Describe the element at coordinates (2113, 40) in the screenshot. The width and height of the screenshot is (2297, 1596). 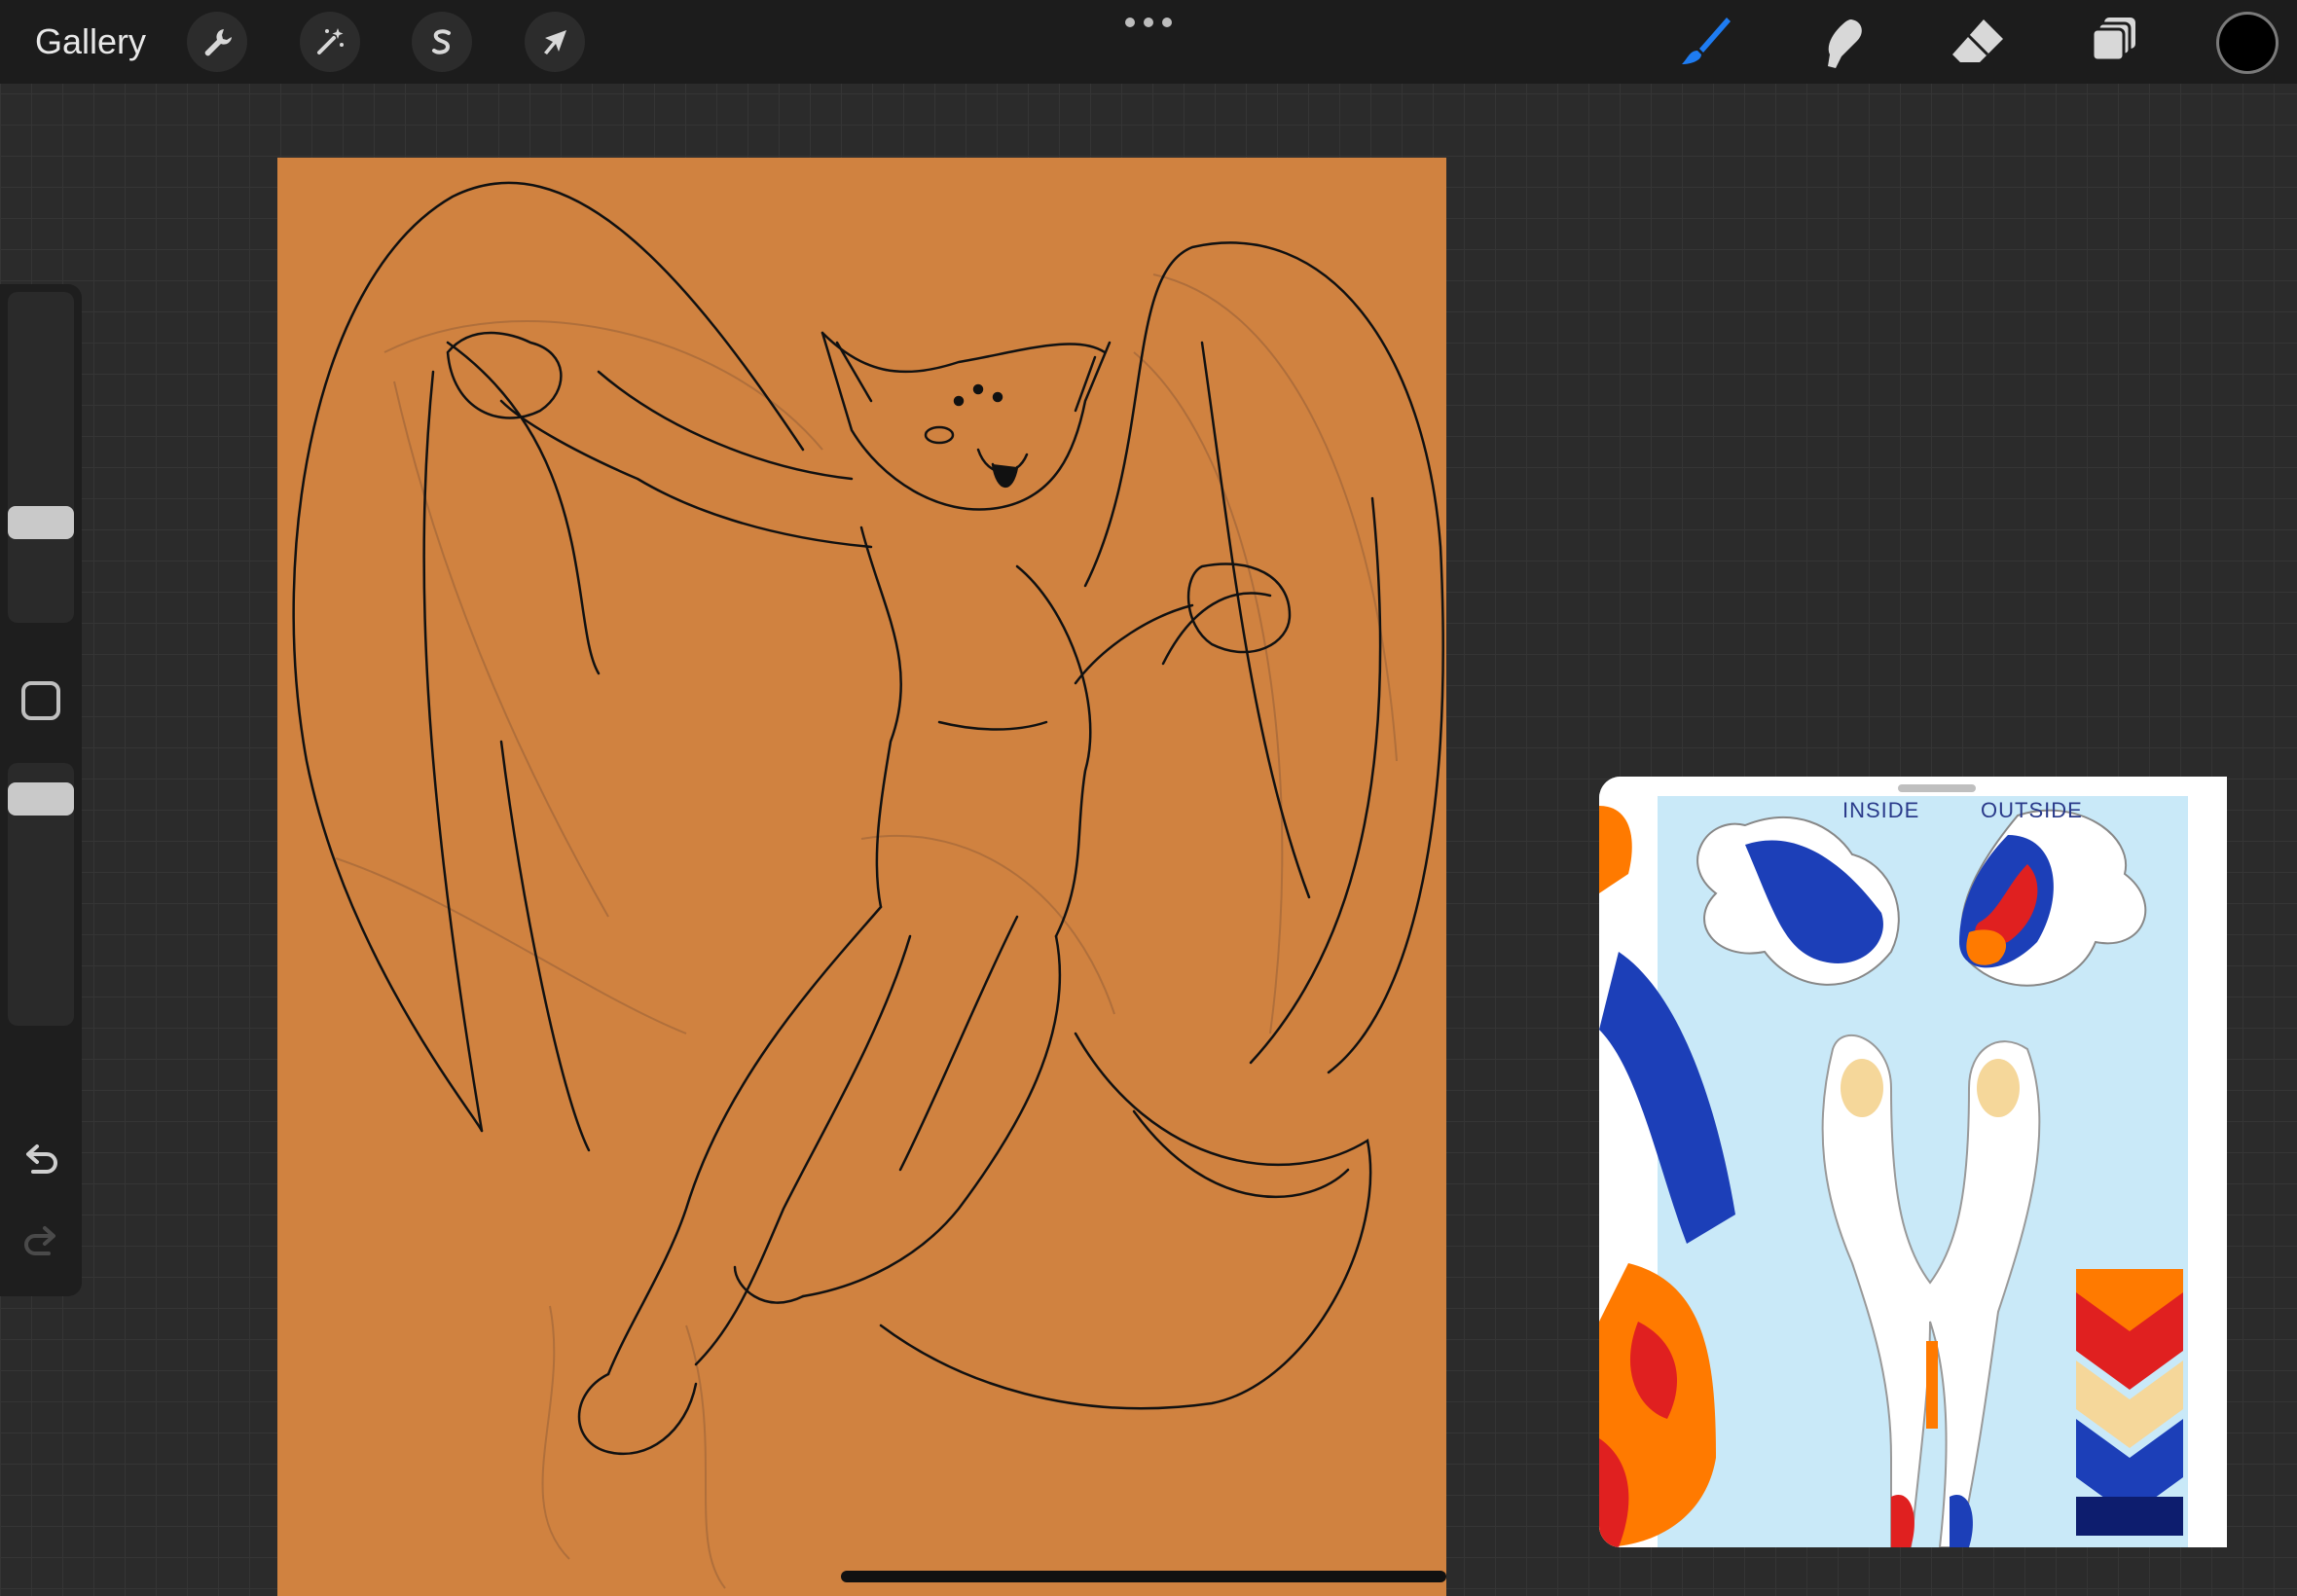
I see `layers-icon` at that location.